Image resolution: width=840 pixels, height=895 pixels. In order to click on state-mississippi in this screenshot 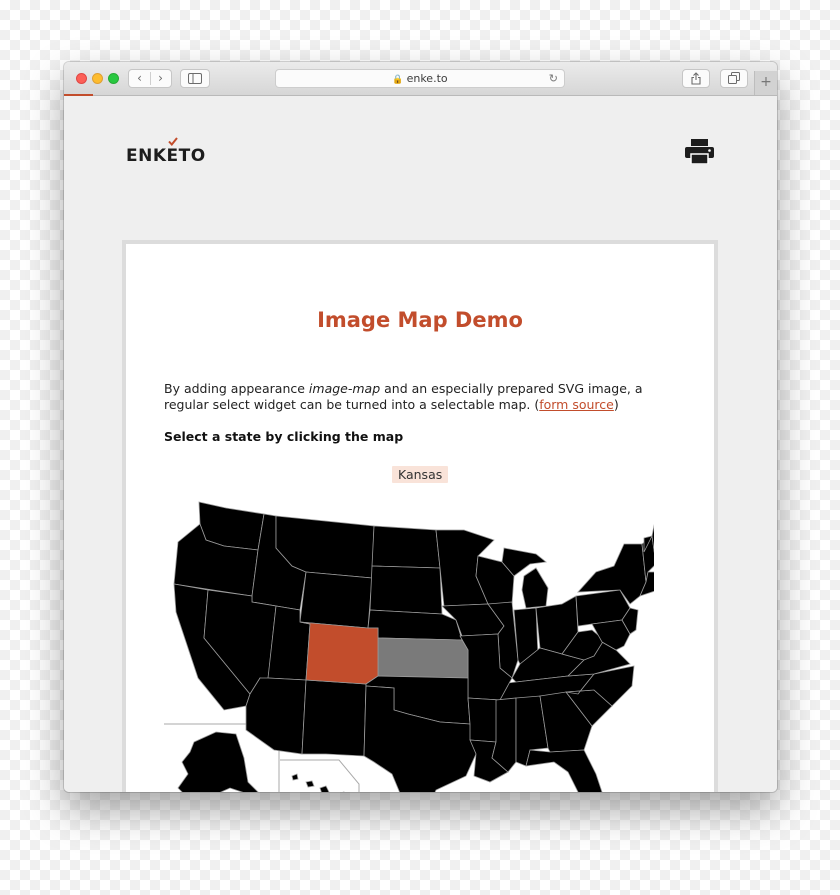, I will do `click(504, 735)`.